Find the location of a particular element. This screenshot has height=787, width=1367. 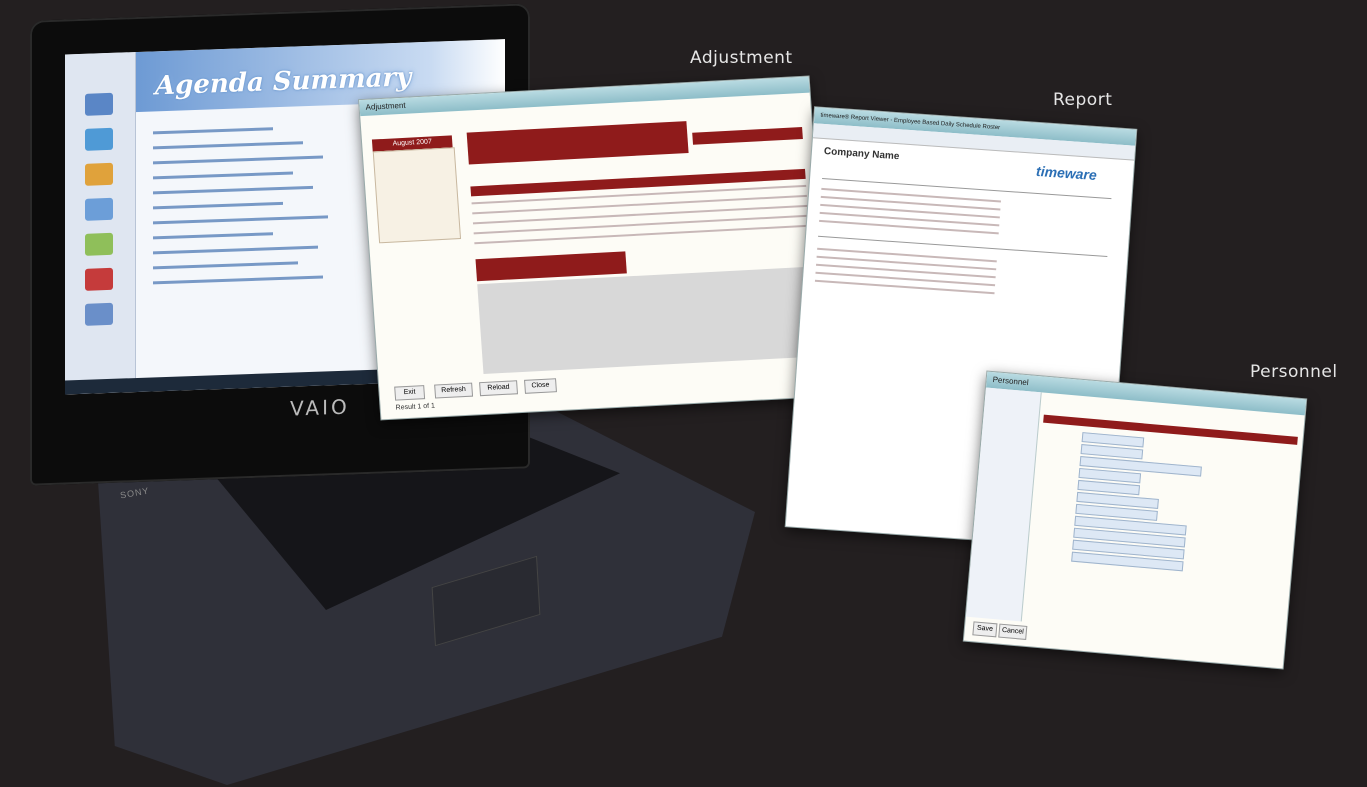

close-button: Close is located at coordinates (540, 386).